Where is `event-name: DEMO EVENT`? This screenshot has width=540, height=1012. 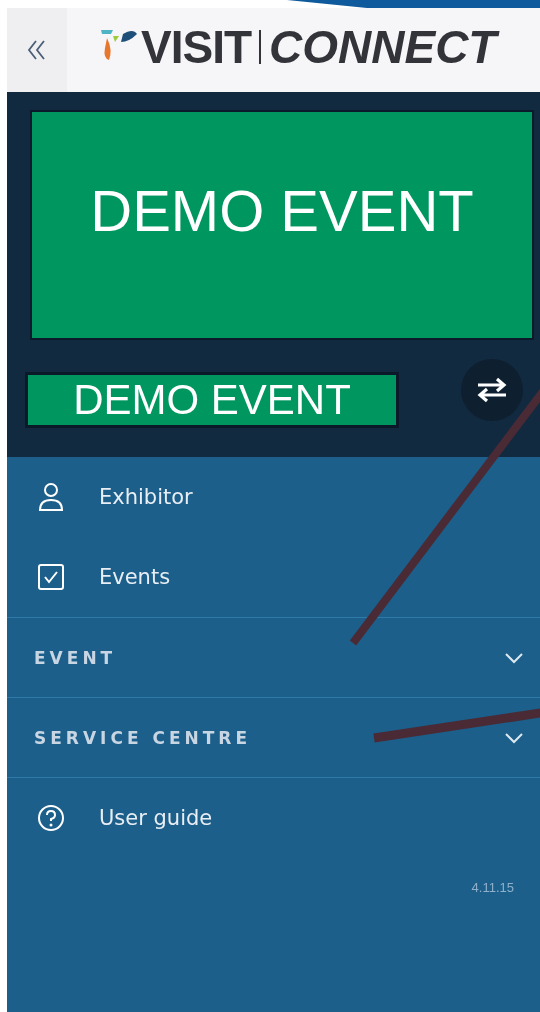 event-name: DEMO EVENT is located at coordinates (212, 400).